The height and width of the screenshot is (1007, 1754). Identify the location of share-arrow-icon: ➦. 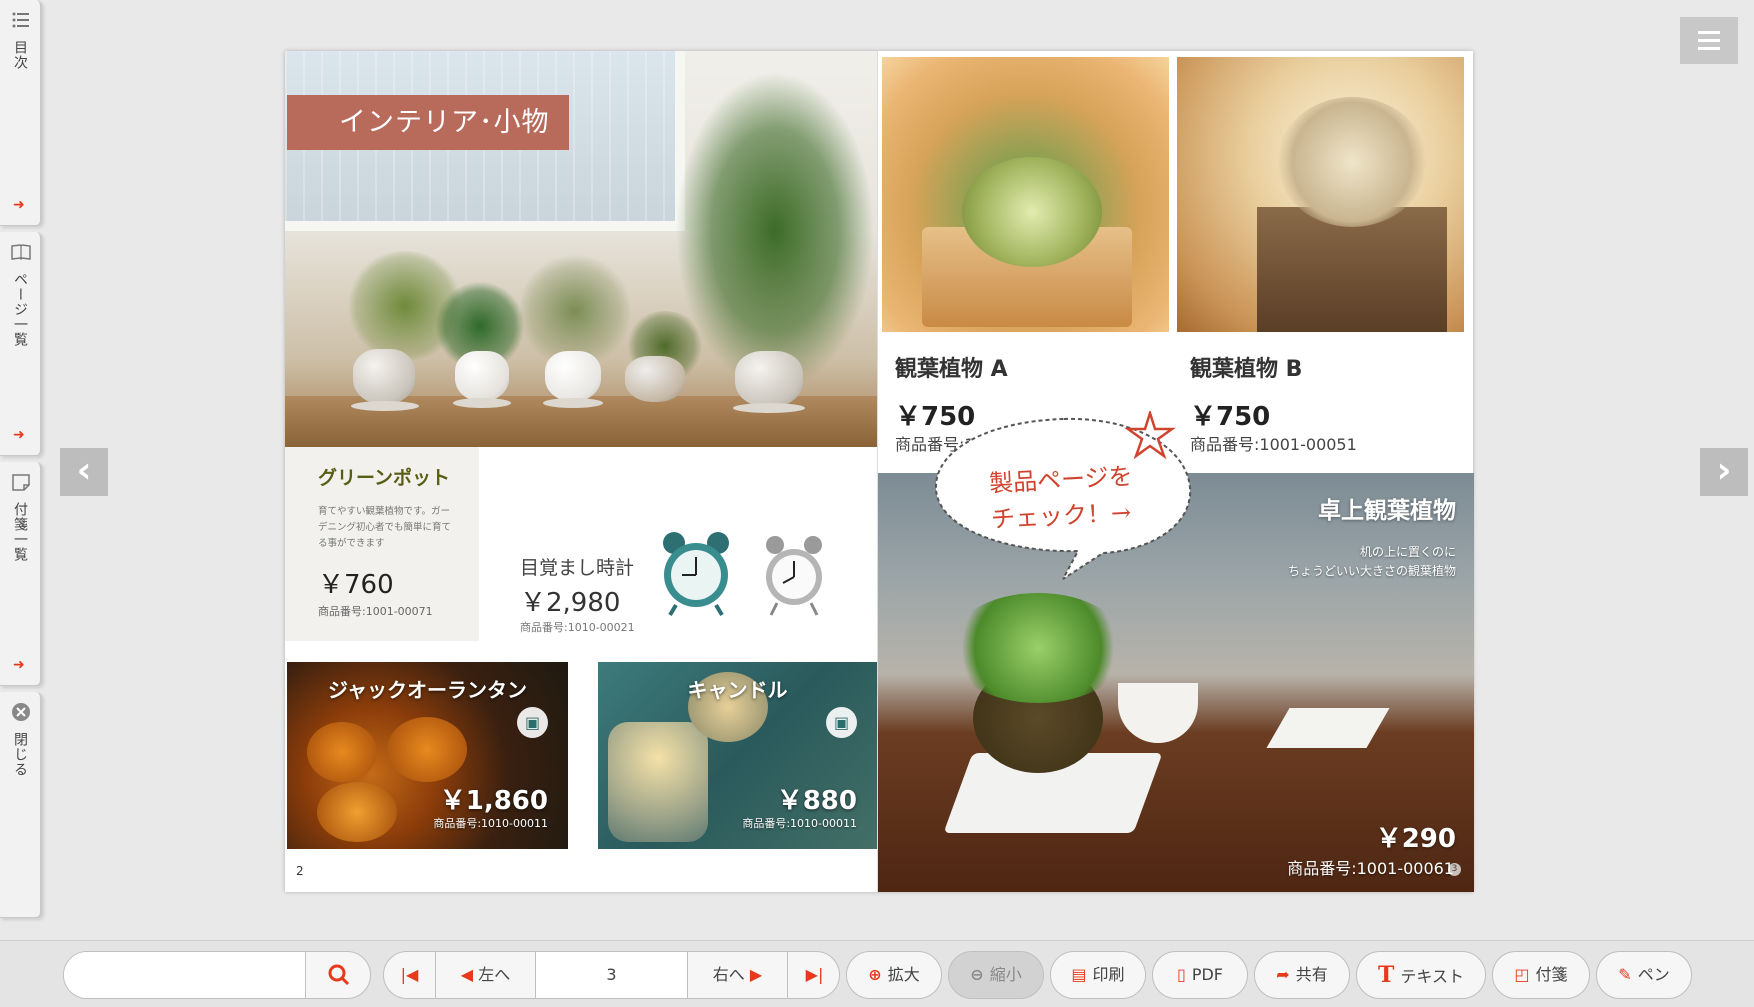
(1283, 974).